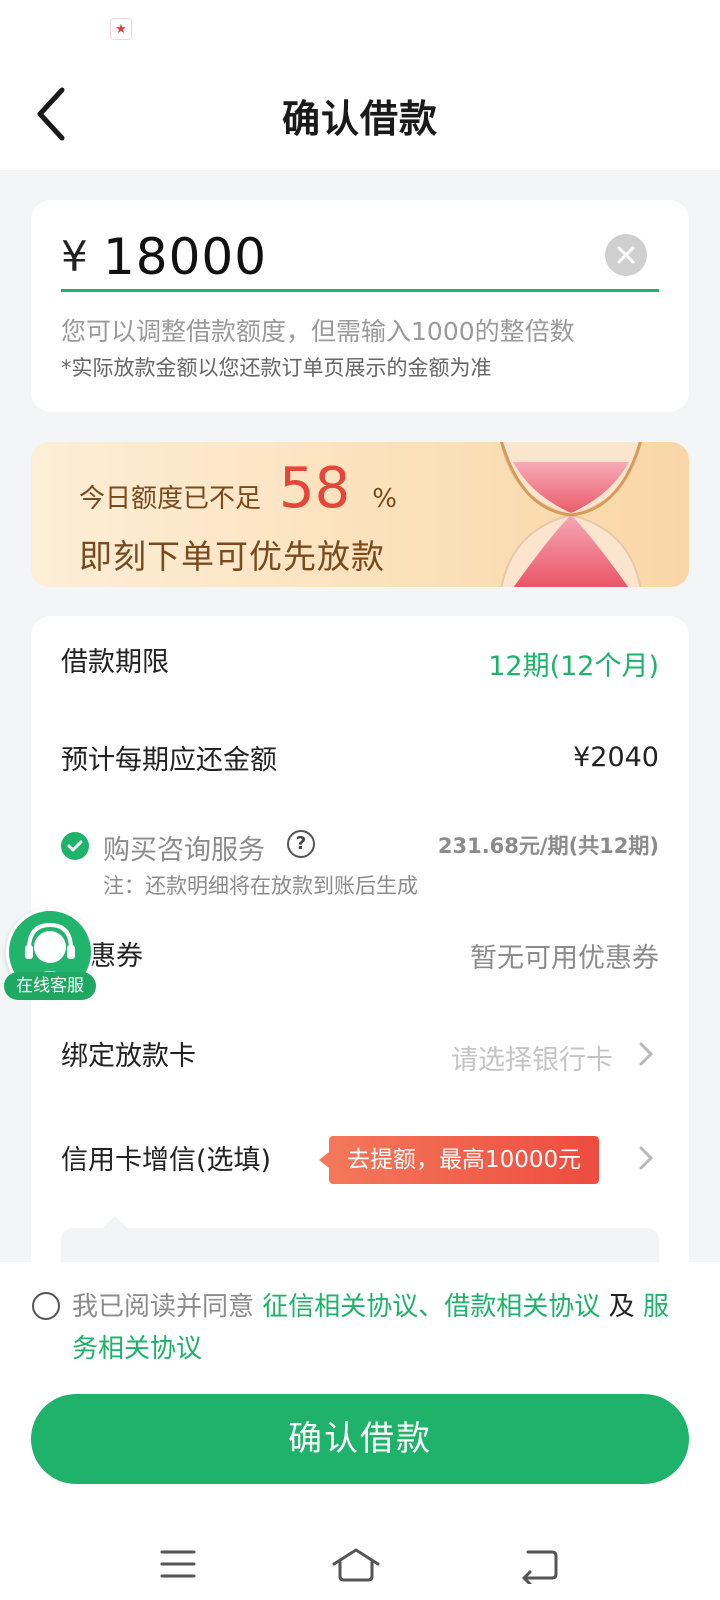  I want to click on app-notification-icon: ★, so click(121, 29).